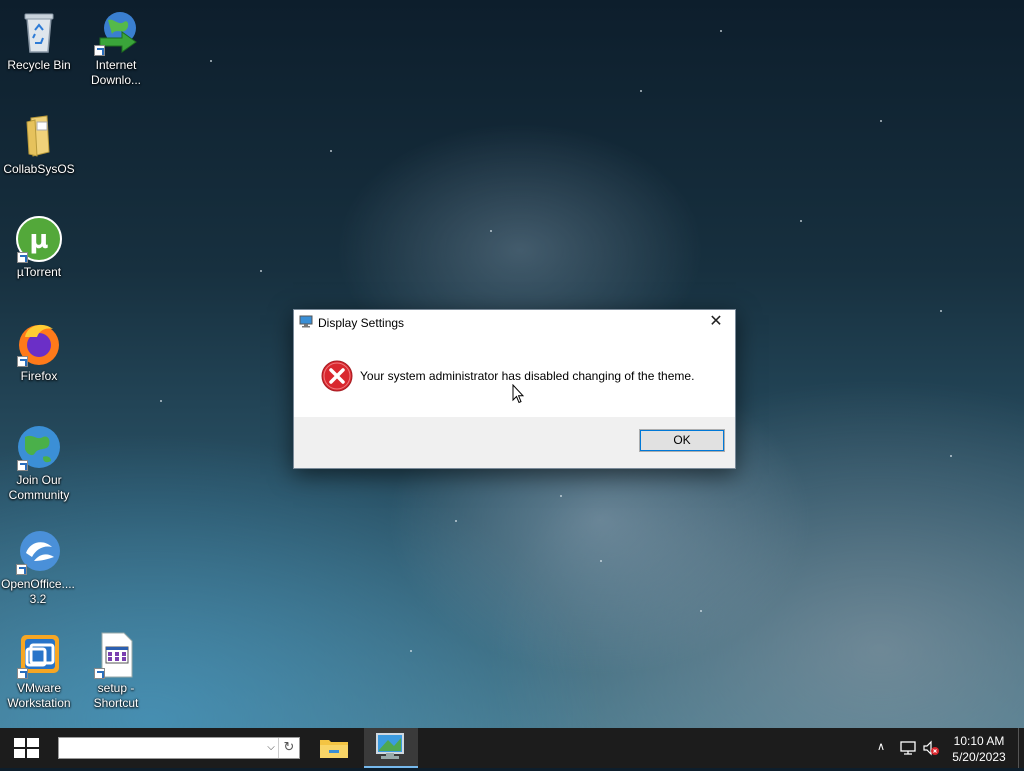 The width and height of the screenshot is (1024, 771). I want to click on taskbar-display-settings, so click(391, 748).